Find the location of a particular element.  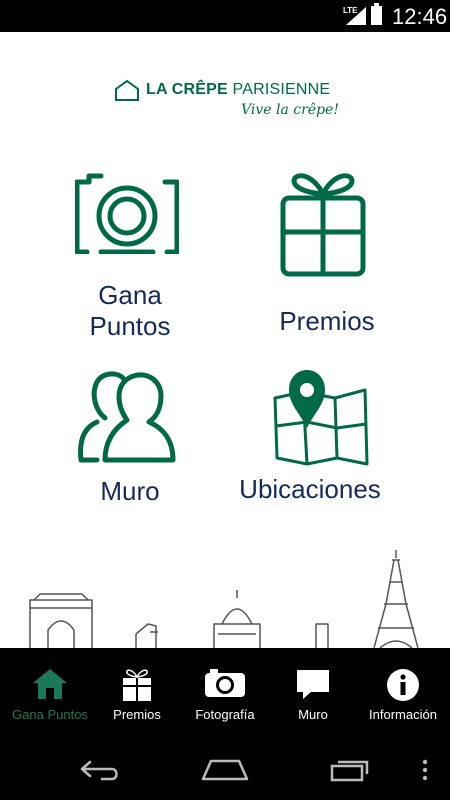

gana-puntos-label-line1: Gana is located at coordinates (130, 295).